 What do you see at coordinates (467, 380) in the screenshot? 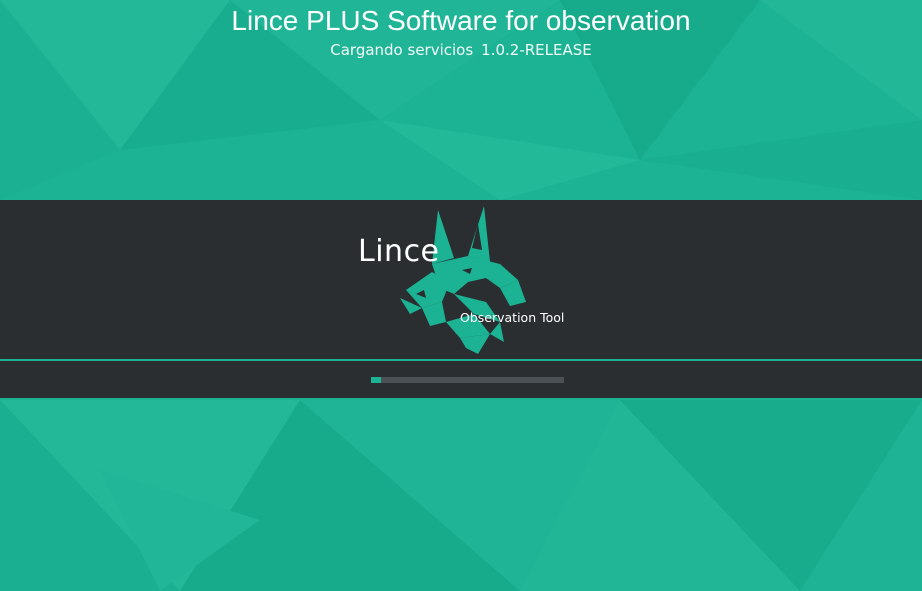
I see `loading-progress-bar` at bounding box center [467, 380].